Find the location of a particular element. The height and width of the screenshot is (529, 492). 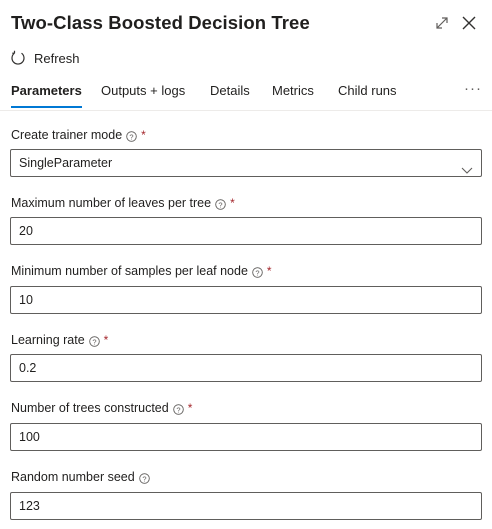

close-icon is located at coordinates (469, 23).